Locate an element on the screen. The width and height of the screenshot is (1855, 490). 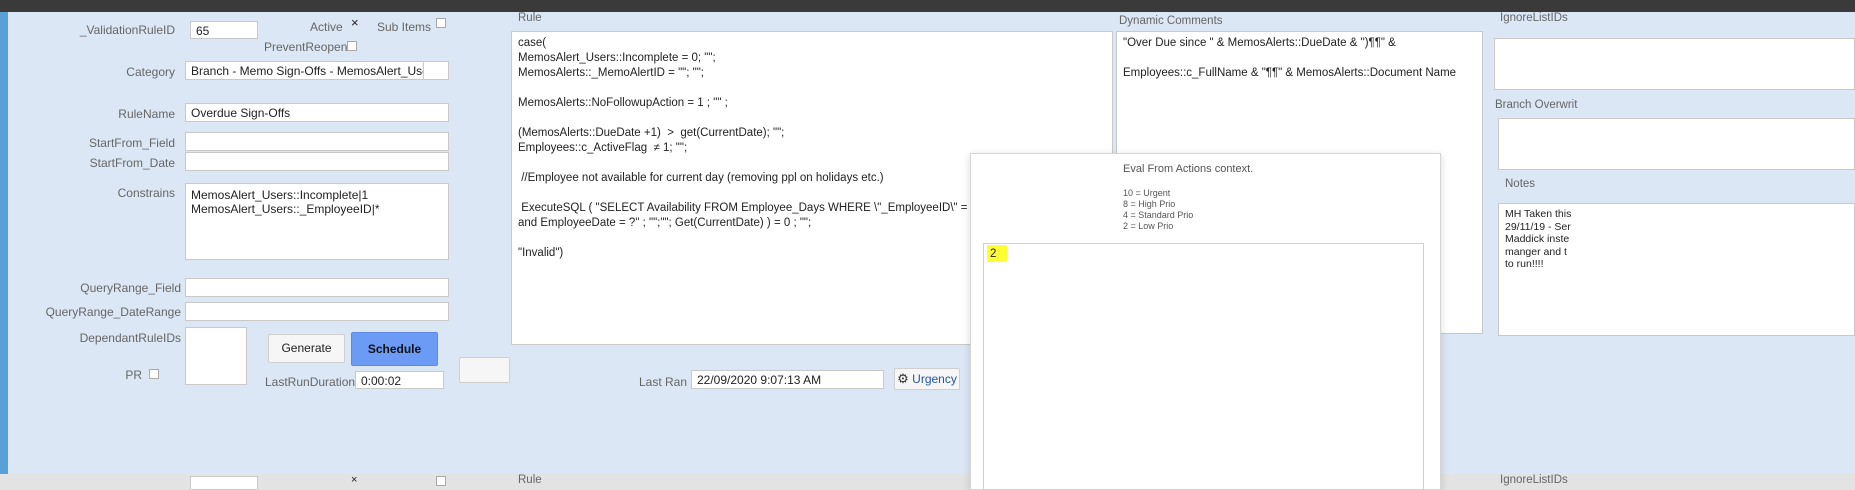
rule-label: Rule is located at coordinates (530, 18).